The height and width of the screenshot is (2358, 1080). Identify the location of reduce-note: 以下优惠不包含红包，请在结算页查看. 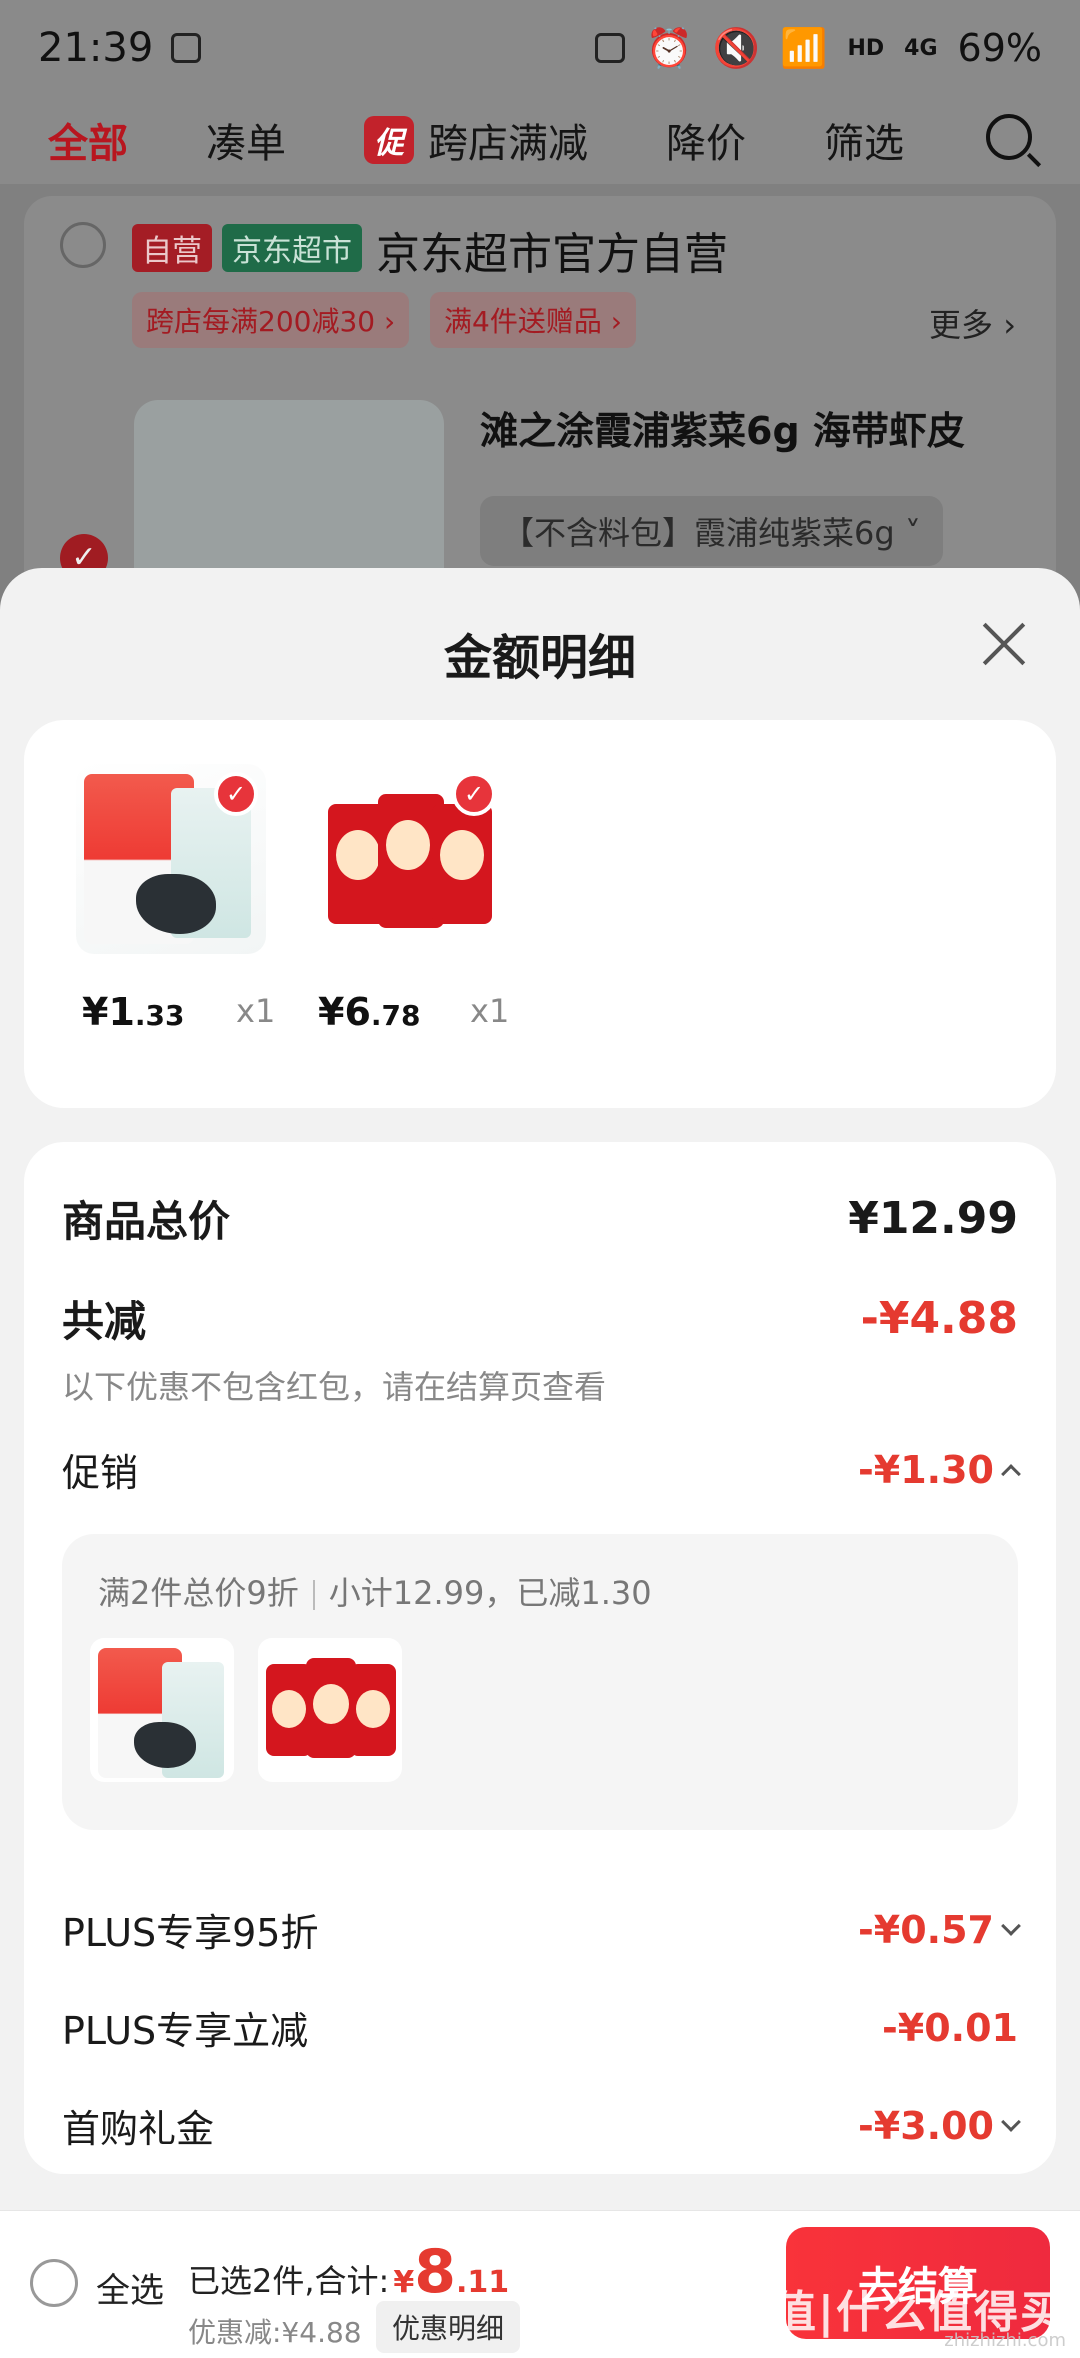
(334, 1387).